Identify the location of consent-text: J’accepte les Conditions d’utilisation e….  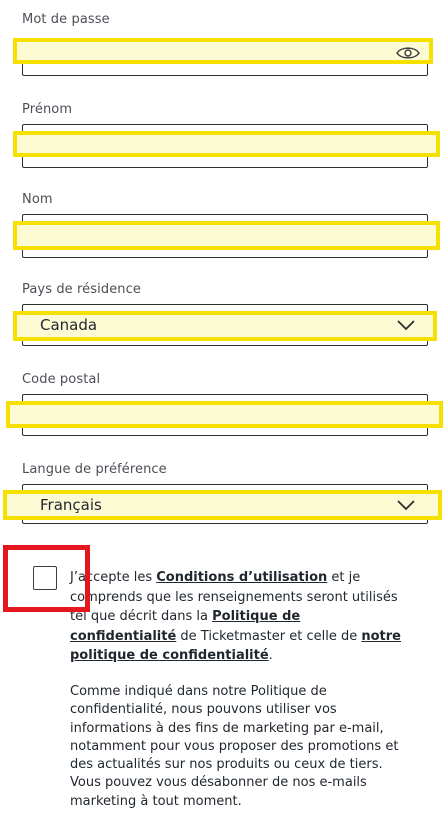
(240, 617).